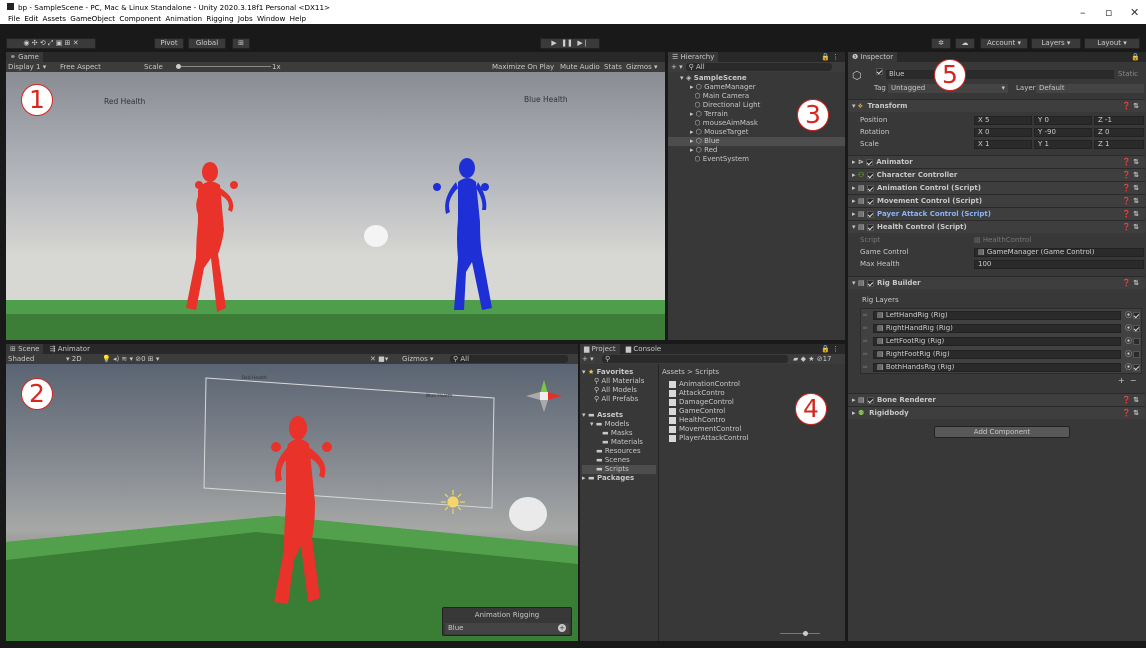 The height and width of the screenshot is (648, 1146). I want to click on folder-item: ▬ Masks, so click(619, 433).